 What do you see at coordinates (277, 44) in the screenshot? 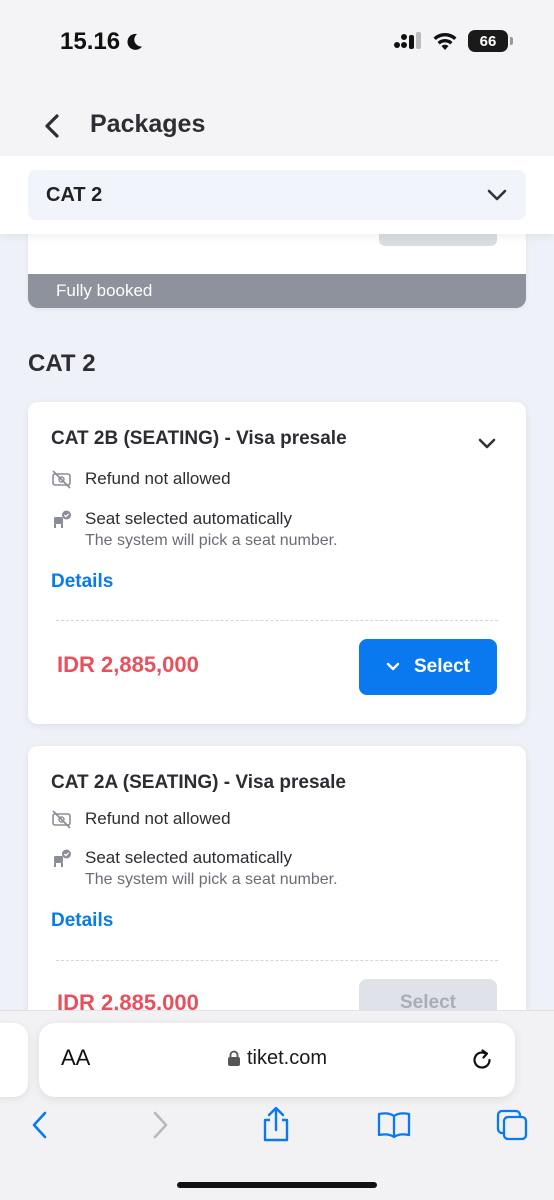
I see `status-bar: 15.16 66` at bounding box center [277, 44].